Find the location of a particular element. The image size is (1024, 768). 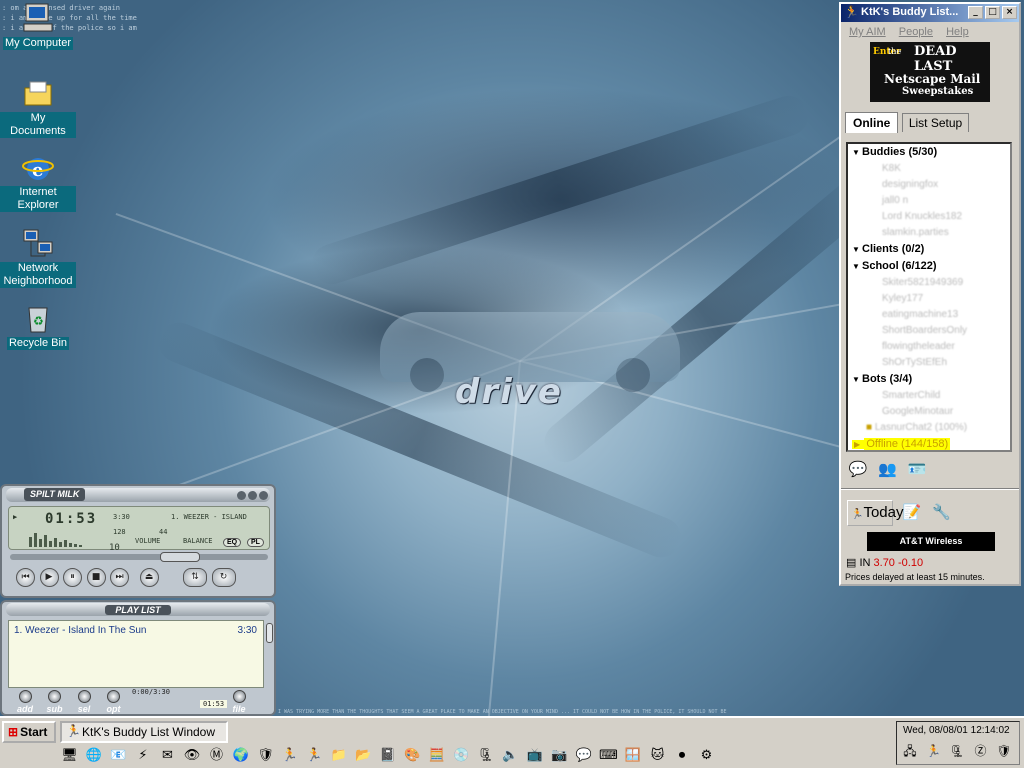

seek-handle is located at coordinates (180, 557).